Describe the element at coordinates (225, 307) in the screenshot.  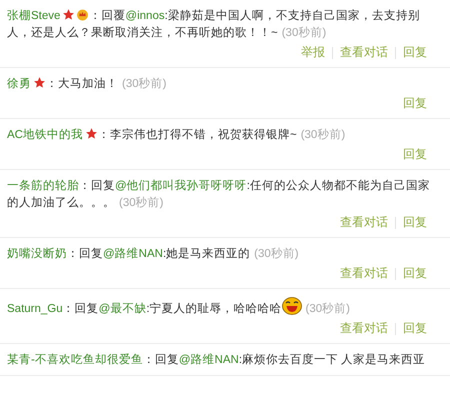
I see `comment-text: Saturn_Gu：回复@最不缺:宁夏人的耻辱，哈哈哈哈 (30秒前)` at that location.